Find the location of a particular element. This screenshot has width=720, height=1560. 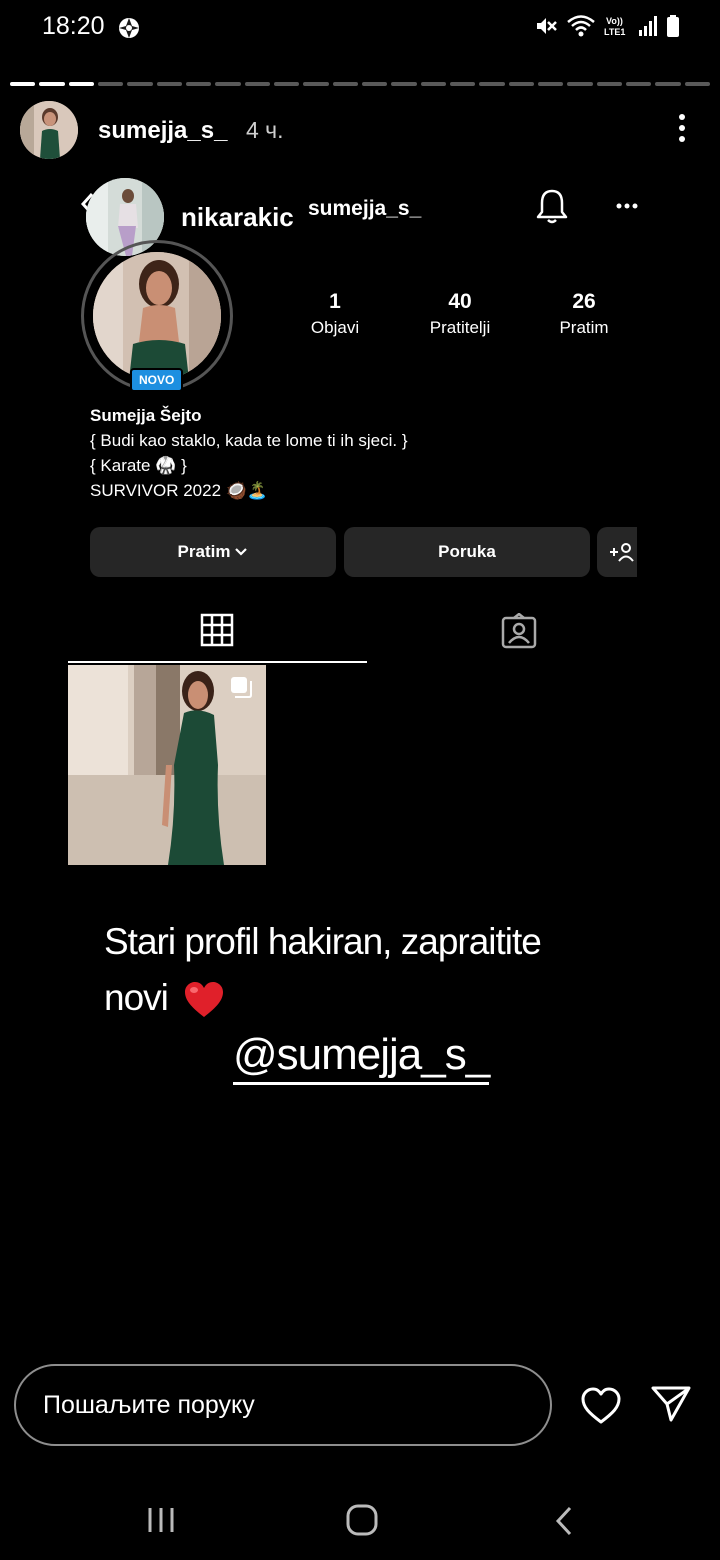

new-badge: NOVO is located at coordinates (157, 380).